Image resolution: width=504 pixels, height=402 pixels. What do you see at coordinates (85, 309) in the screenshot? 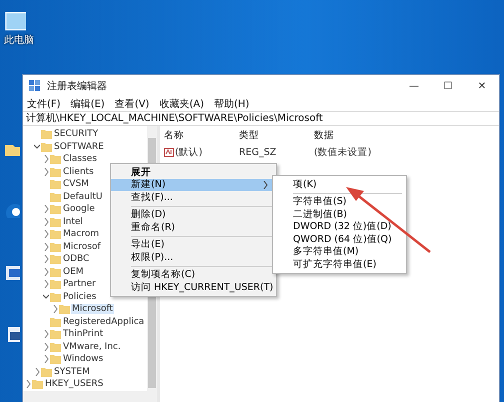
I see `tree-item: Microsoft` at bounding box center [85, 309].